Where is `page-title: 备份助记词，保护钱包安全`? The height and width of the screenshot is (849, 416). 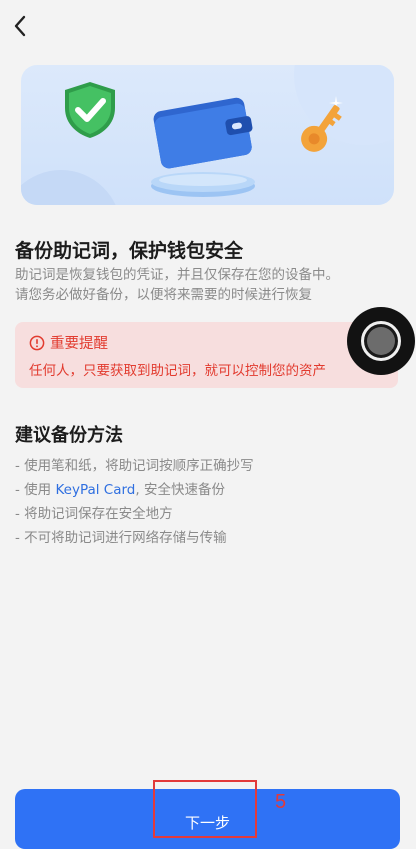 page-title: 备份助记词，保护钱包安全 is located at coordinates (129, 251).